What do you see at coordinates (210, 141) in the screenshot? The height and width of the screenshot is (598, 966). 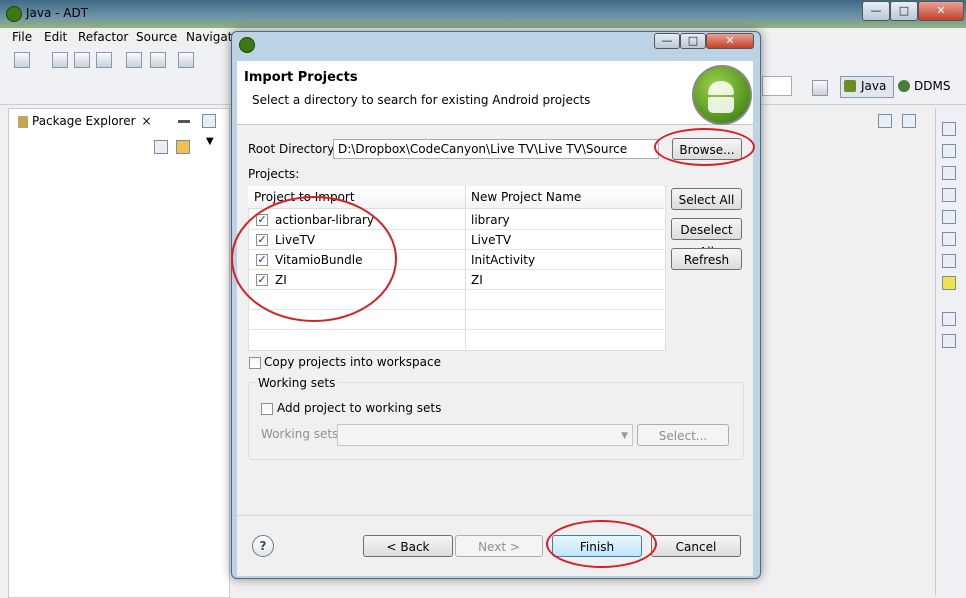 I see `view-menu-icon: ▼` at bounding box center [210, 141].